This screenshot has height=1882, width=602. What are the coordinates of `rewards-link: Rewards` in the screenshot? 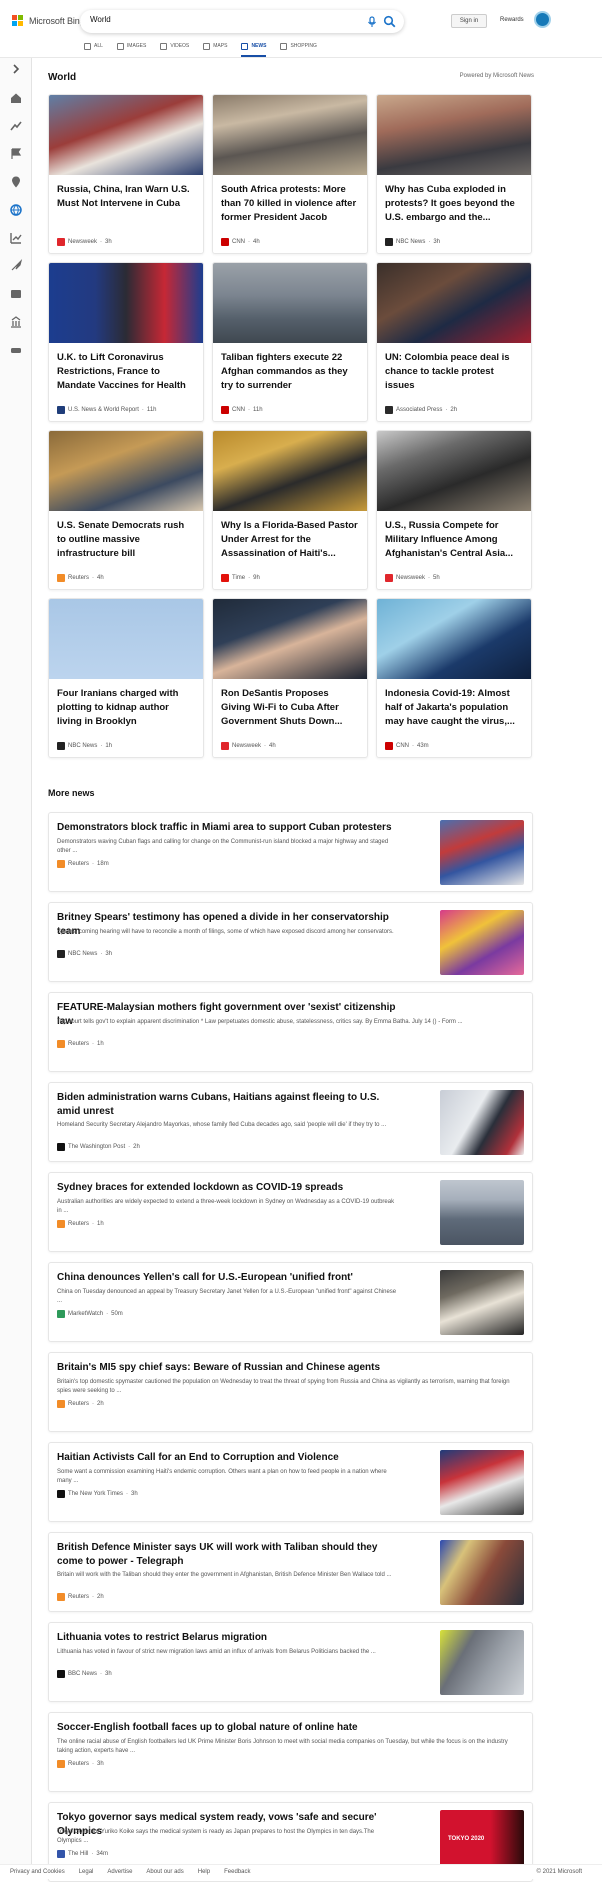 It's located at (512, 20).